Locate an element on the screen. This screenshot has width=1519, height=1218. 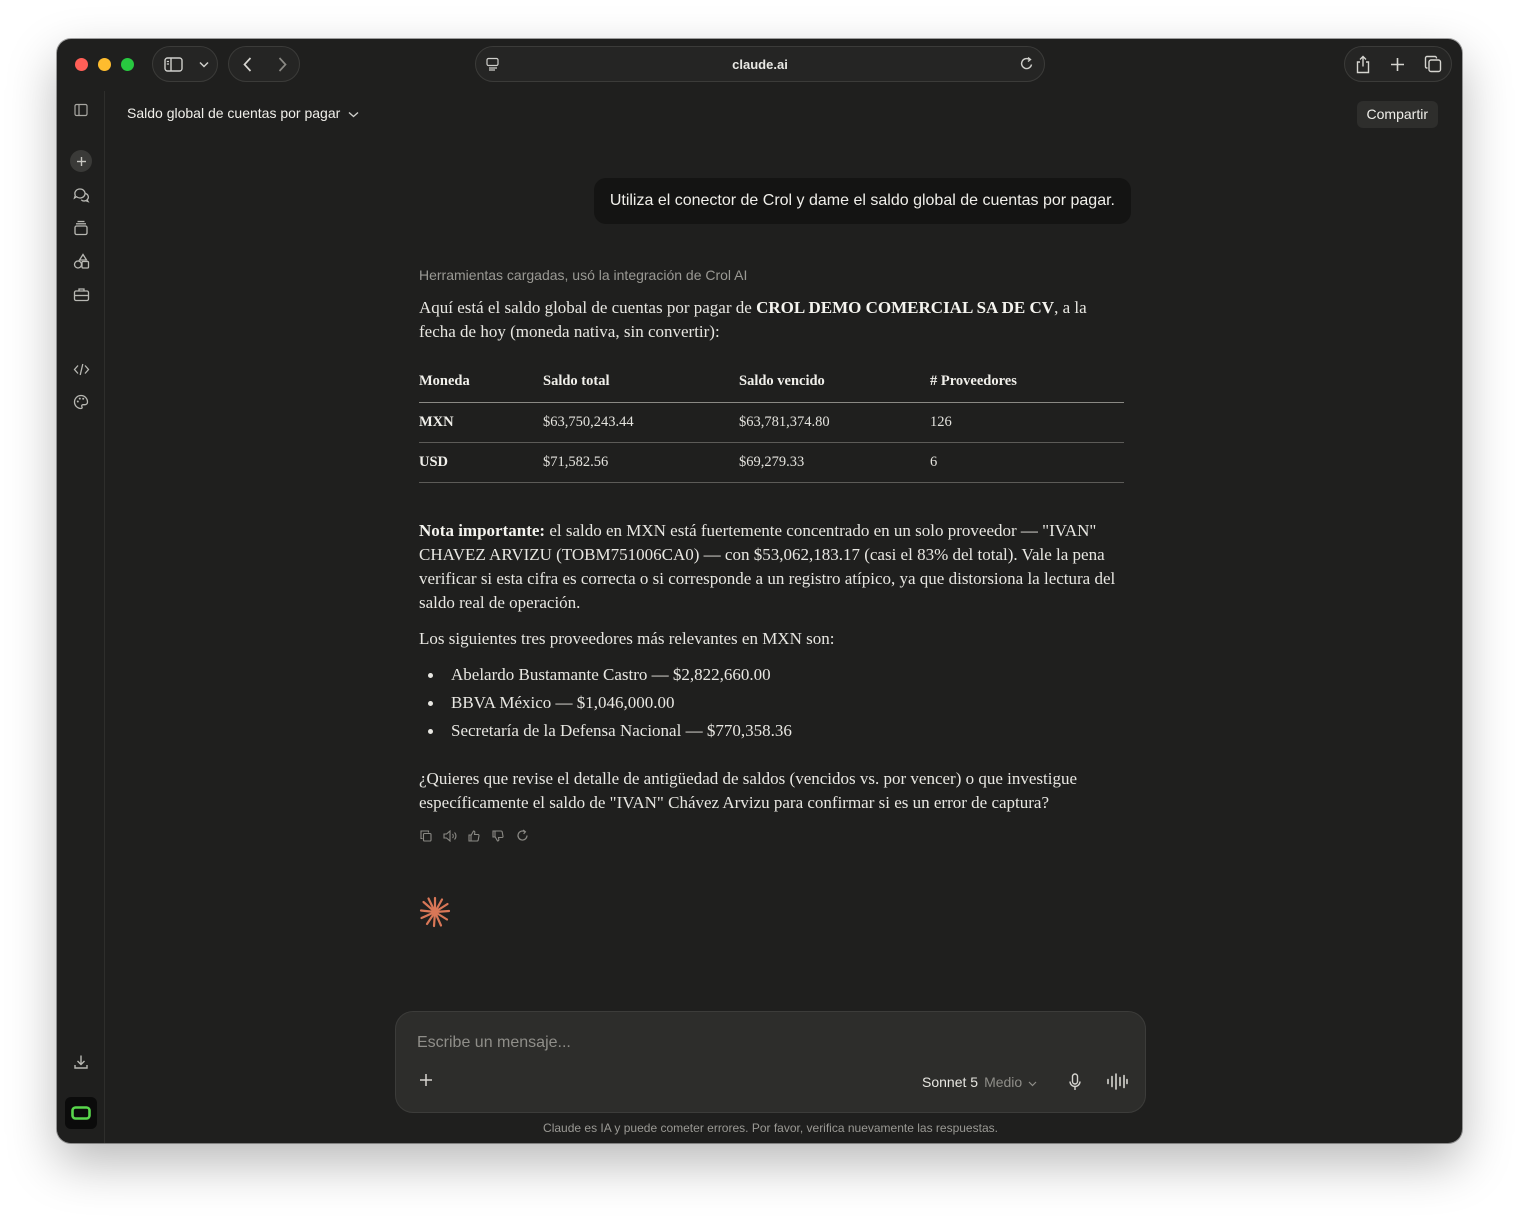
note-label: Nota importante: is located at coordinates (482, 530).